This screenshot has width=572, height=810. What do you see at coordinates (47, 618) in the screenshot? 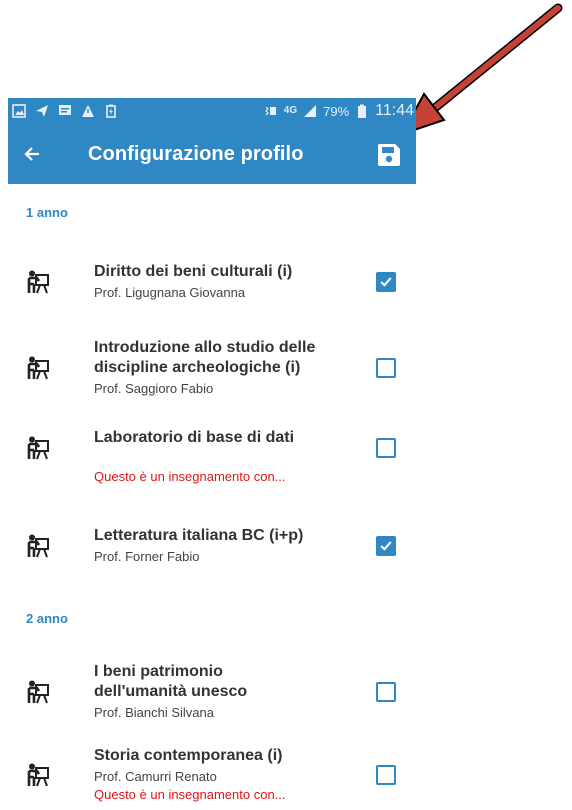
I see `section-header: 2 anno` at bounding box center [47, 618].